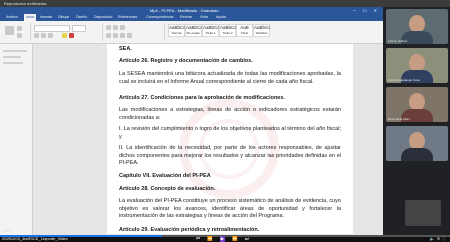  Describe the element at coordinates (71, 35) in the screenshot. I see `font-color-icon` at that location.